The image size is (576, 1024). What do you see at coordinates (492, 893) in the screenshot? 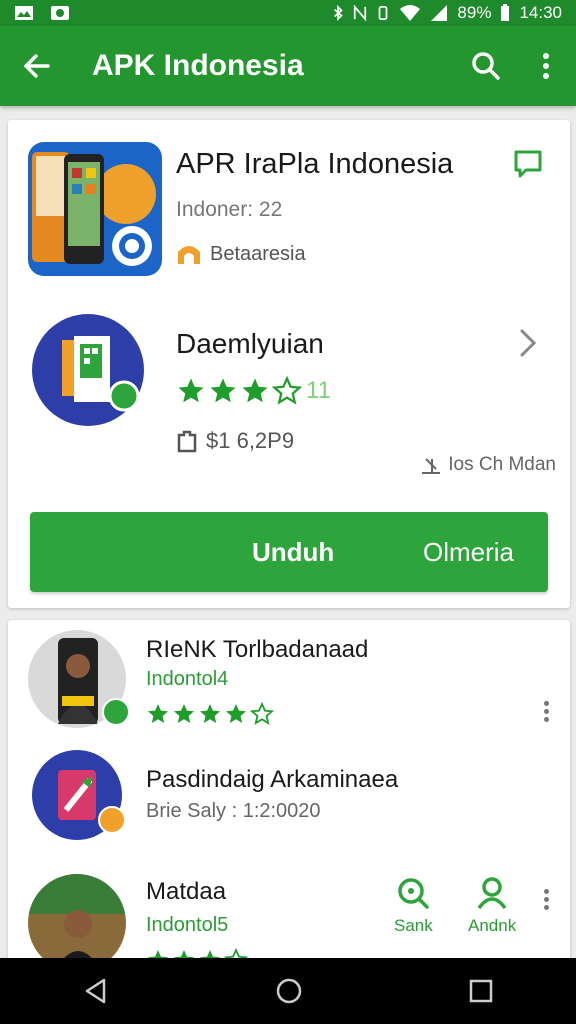
I see `person-icon` at bounding box center [492, 893].